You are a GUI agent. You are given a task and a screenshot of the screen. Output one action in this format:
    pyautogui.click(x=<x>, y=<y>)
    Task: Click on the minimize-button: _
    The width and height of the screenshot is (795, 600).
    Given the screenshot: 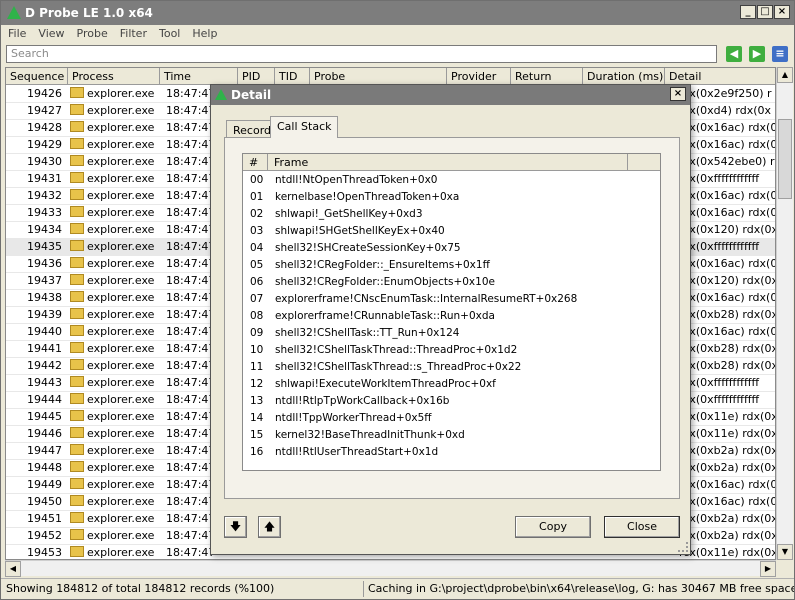 What is the action you would take?
    pyautogui.click(x=748, y=12)
    